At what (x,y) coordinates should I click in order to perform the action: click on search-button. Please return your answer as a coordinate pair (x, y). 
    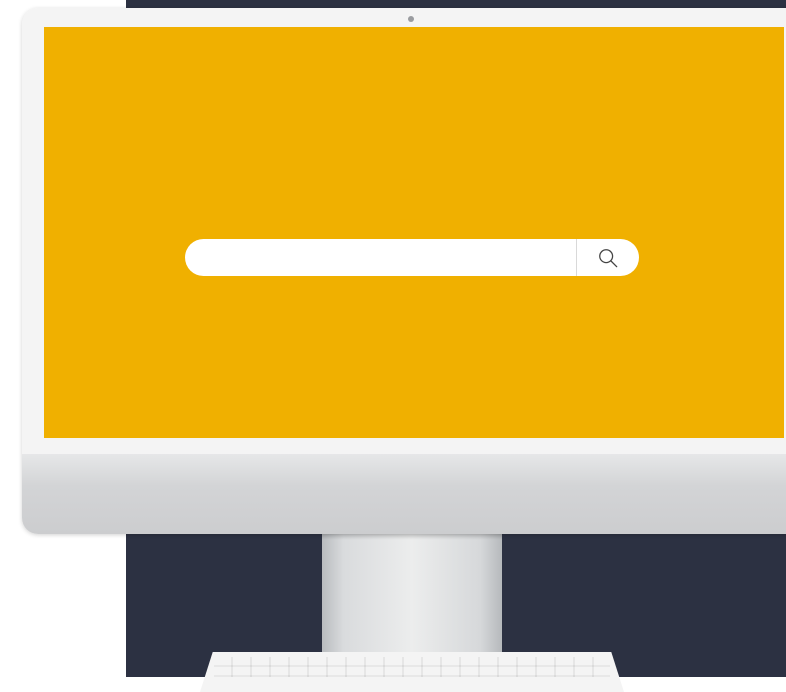
    Looking at the image, I should click on (608, 257).